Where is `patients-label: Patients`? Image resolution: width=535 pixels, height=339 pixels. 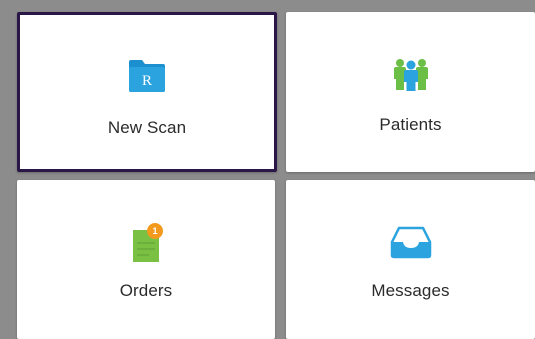
patients-label: Patients is located at coordinates (410, 124).